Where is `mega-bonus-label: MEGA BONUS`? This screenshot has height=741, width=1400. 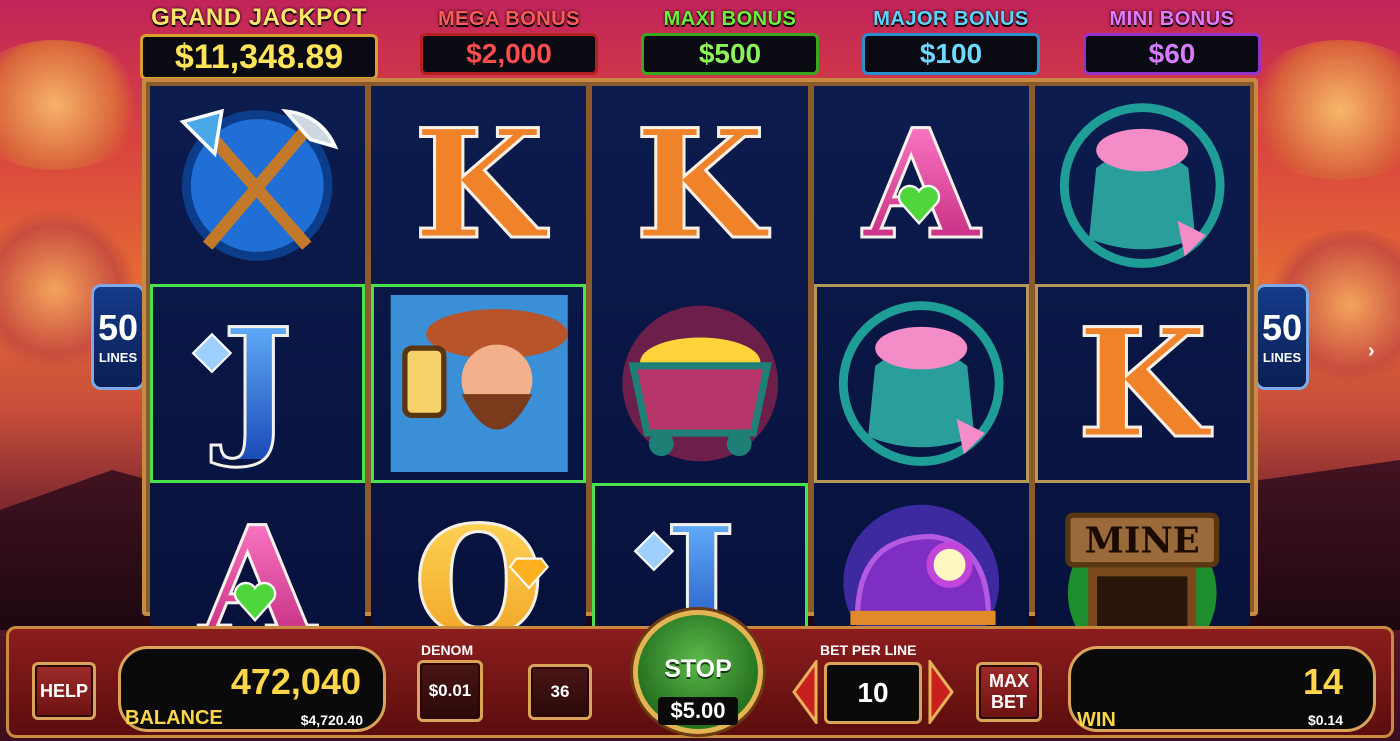
mega-bonus-label: MEGA BONUS is located at coordinates (509, 19).